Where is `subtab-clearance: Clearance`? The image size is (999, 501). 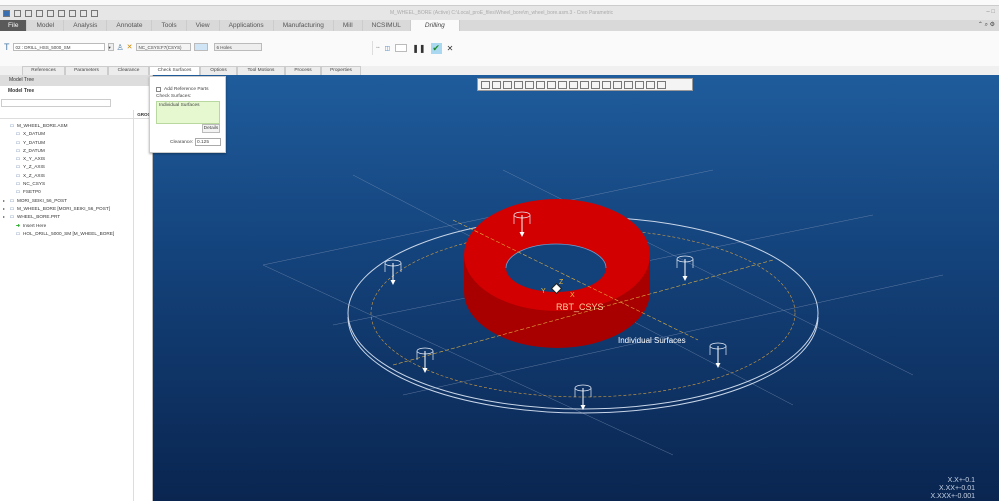
subtab-clearance: Clearance is located at coordinates (128, 70).